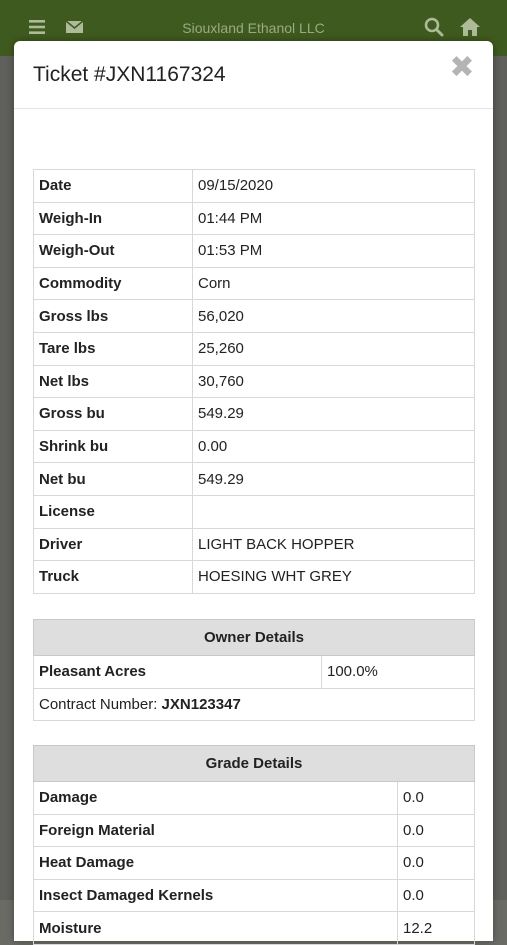  I want to click on table-row: Weigh-In 01:44 PM, so click(254, 218).